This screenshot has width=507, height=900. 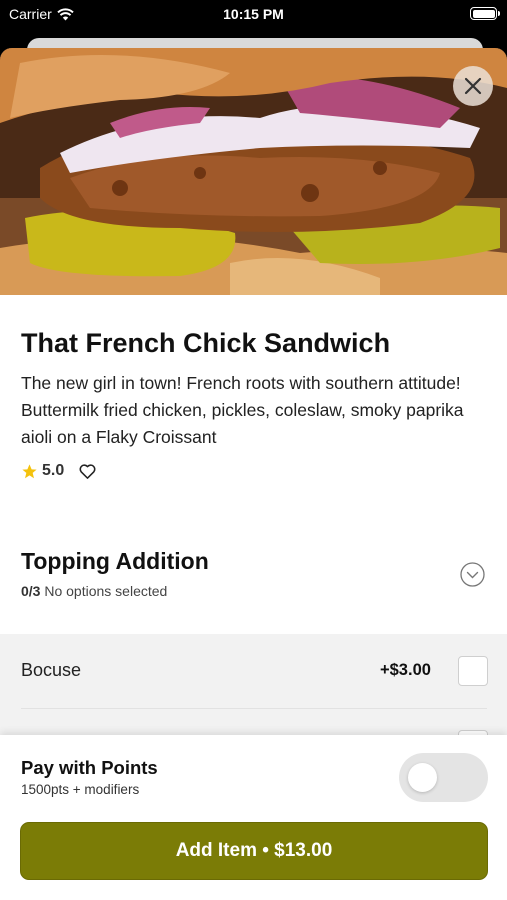 What do you see at coordinates (89, 767) in the screenshot?
I see `pay-with-points-title: Pay with Points` at bounding box center [89, 767].